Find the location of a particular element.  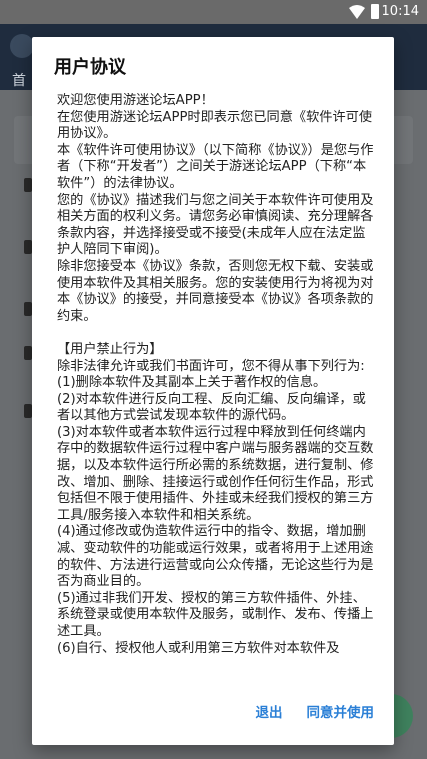

tab-home: 首 is located at coordinates (19, 81).